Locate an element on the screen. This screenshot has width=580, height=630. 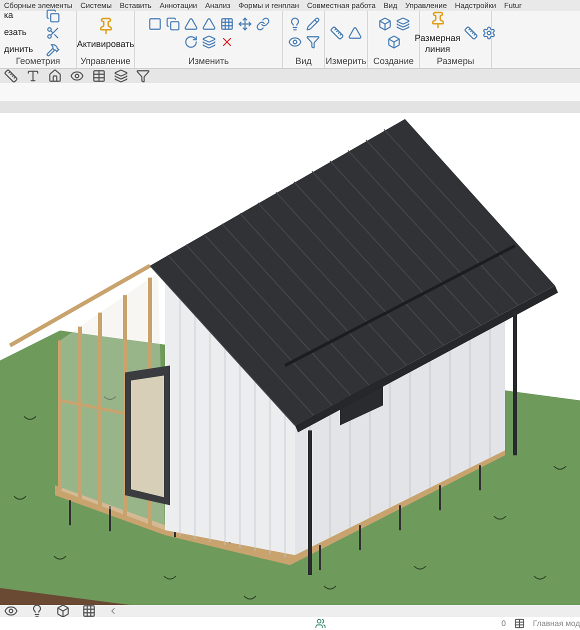
hammer-icon is located at coordinates (53, 50).